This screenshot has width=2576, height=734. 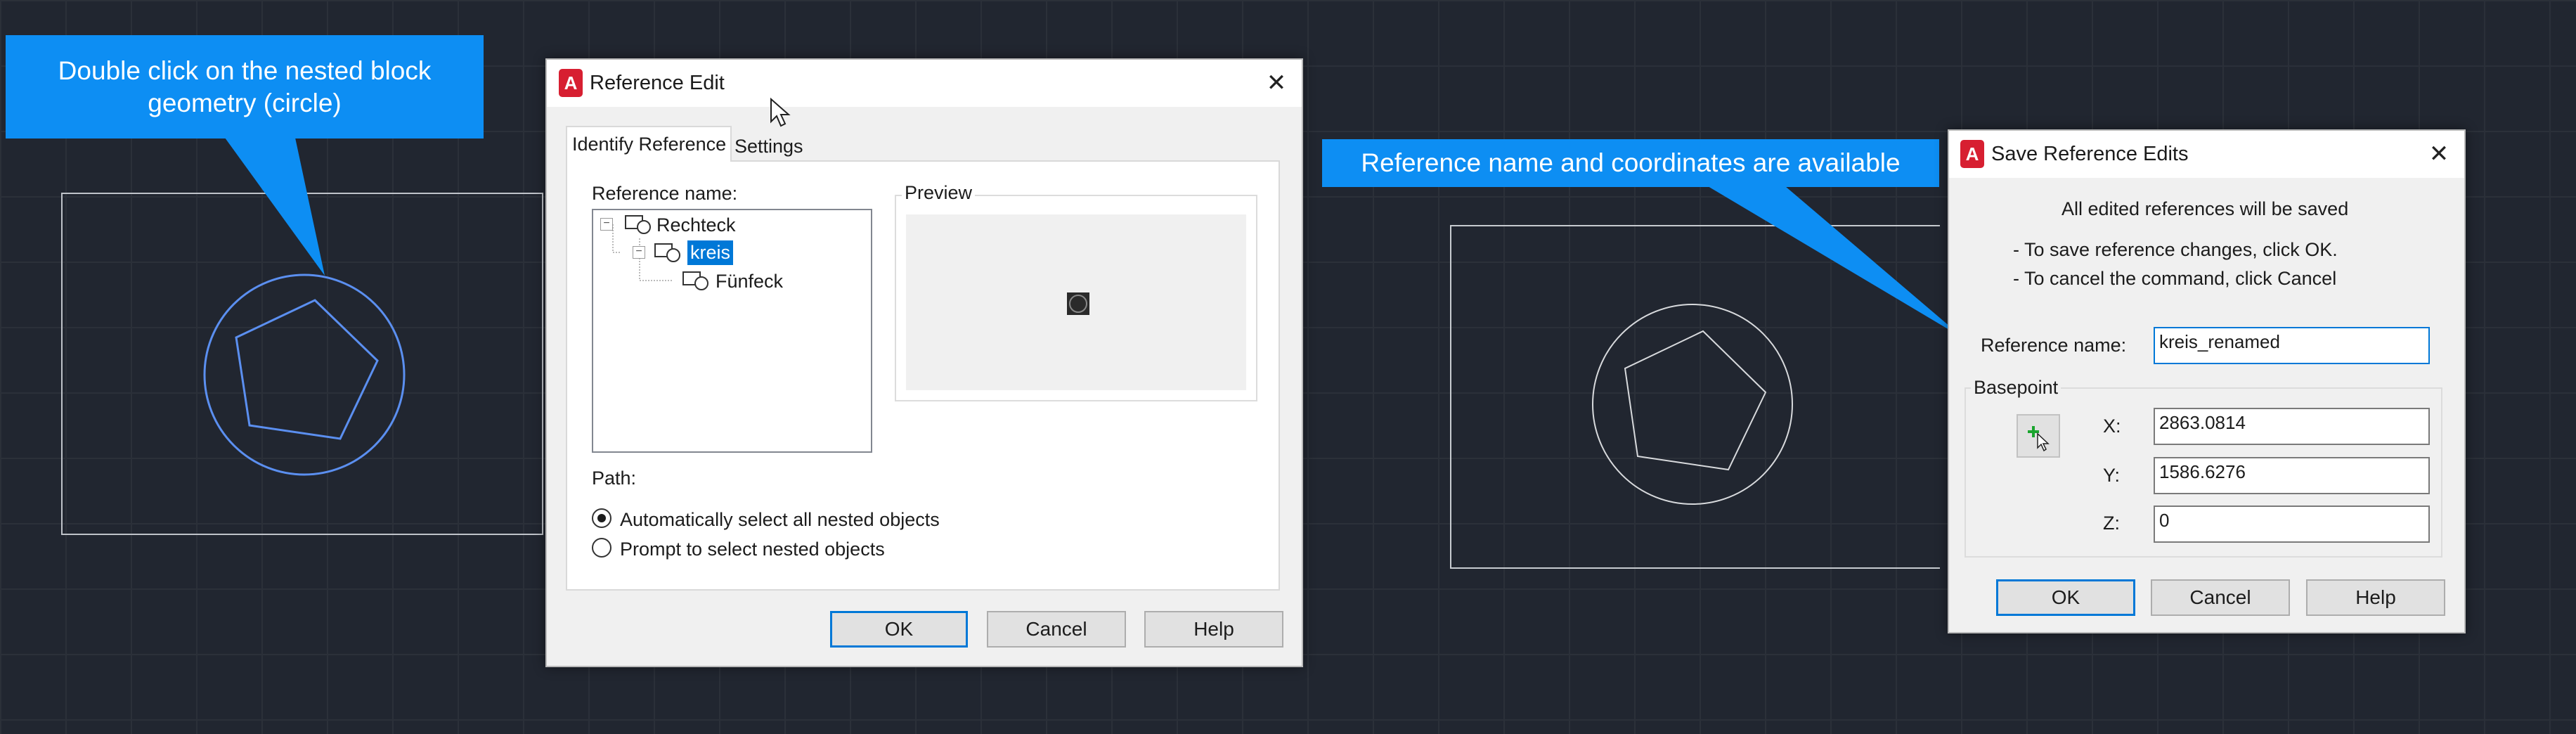 I want to click on x-input: 2863.0814, so click(x=2292, y=426).